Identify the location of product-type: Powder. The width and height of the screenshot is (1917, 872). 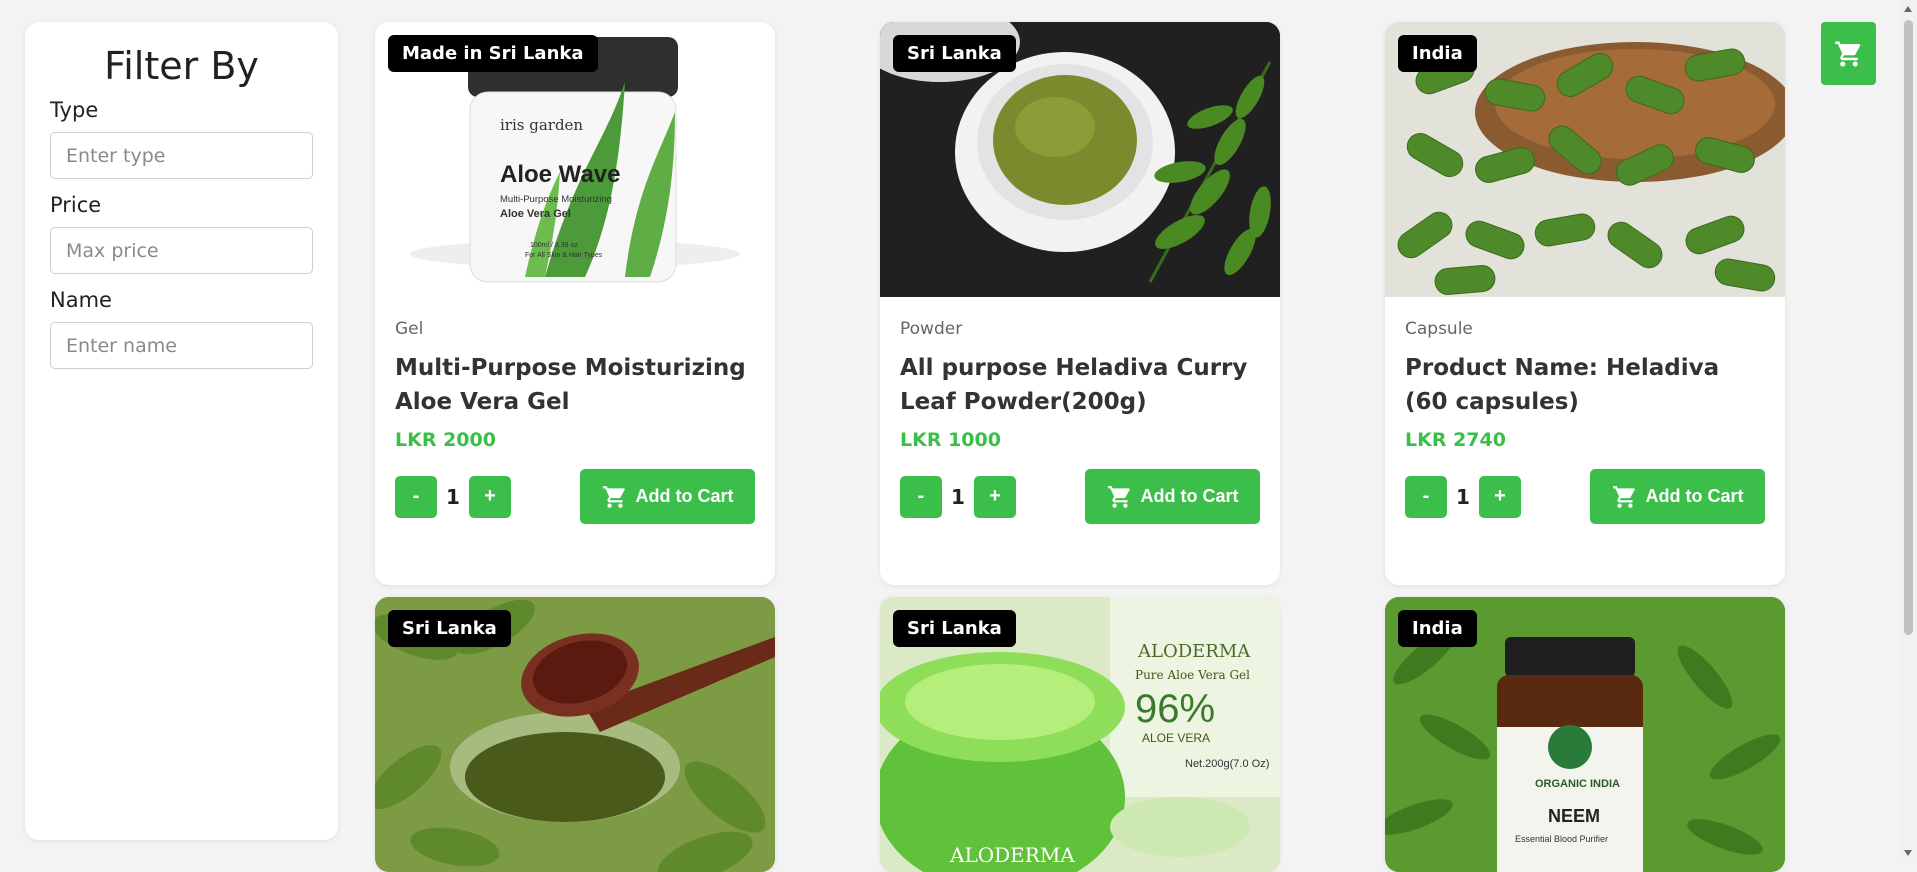
(931, 329).